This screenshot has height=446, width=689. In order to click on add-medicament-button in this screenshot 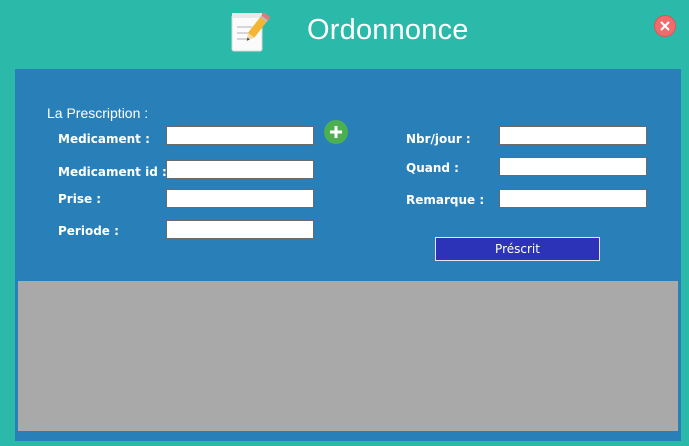, I will do `click(336, 132)`.